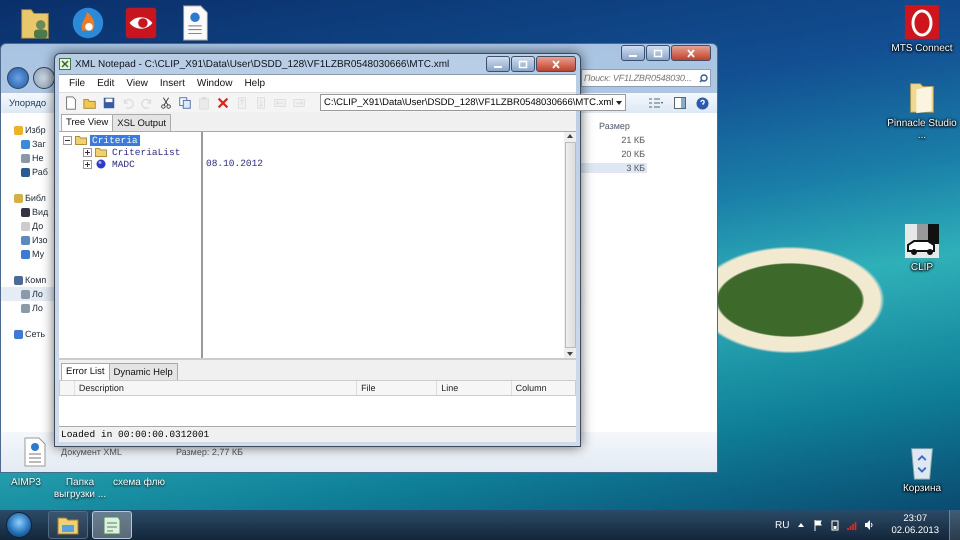  What do you see at coordinates (142, 122) in the screenshot?
I see `tab: XSL Output` at bounding box center [142, 122].